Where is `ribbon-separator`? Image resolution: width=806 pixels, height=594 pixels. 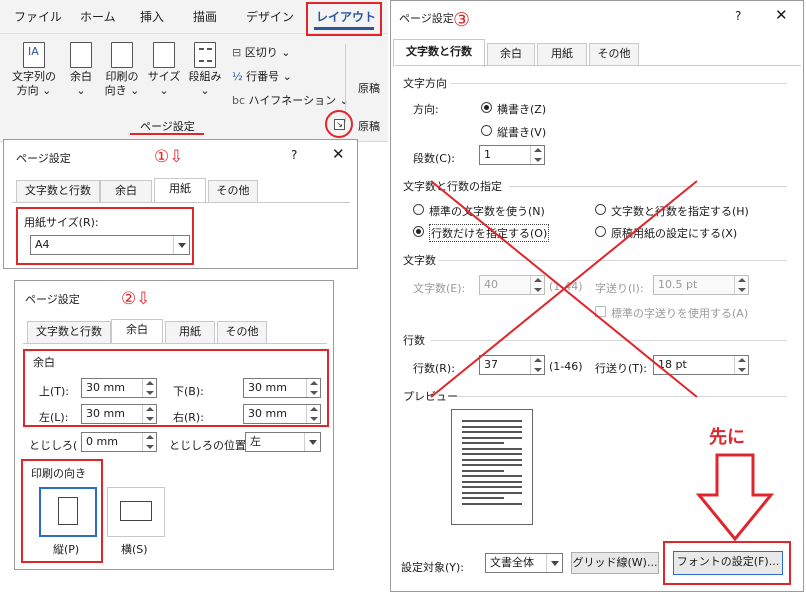 ribbon-separator is located at coordinates (345, 83).